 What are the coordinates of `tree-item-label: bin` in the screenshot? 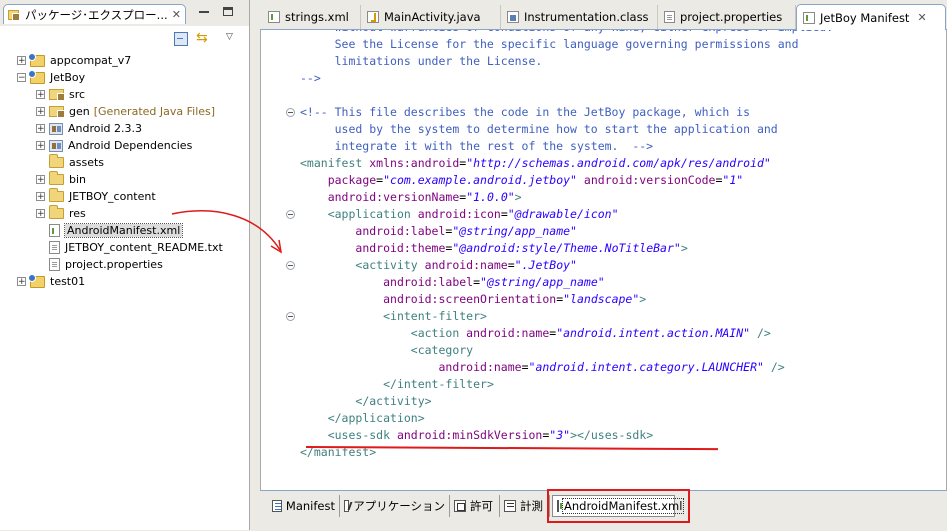 It's located at (78, 179).